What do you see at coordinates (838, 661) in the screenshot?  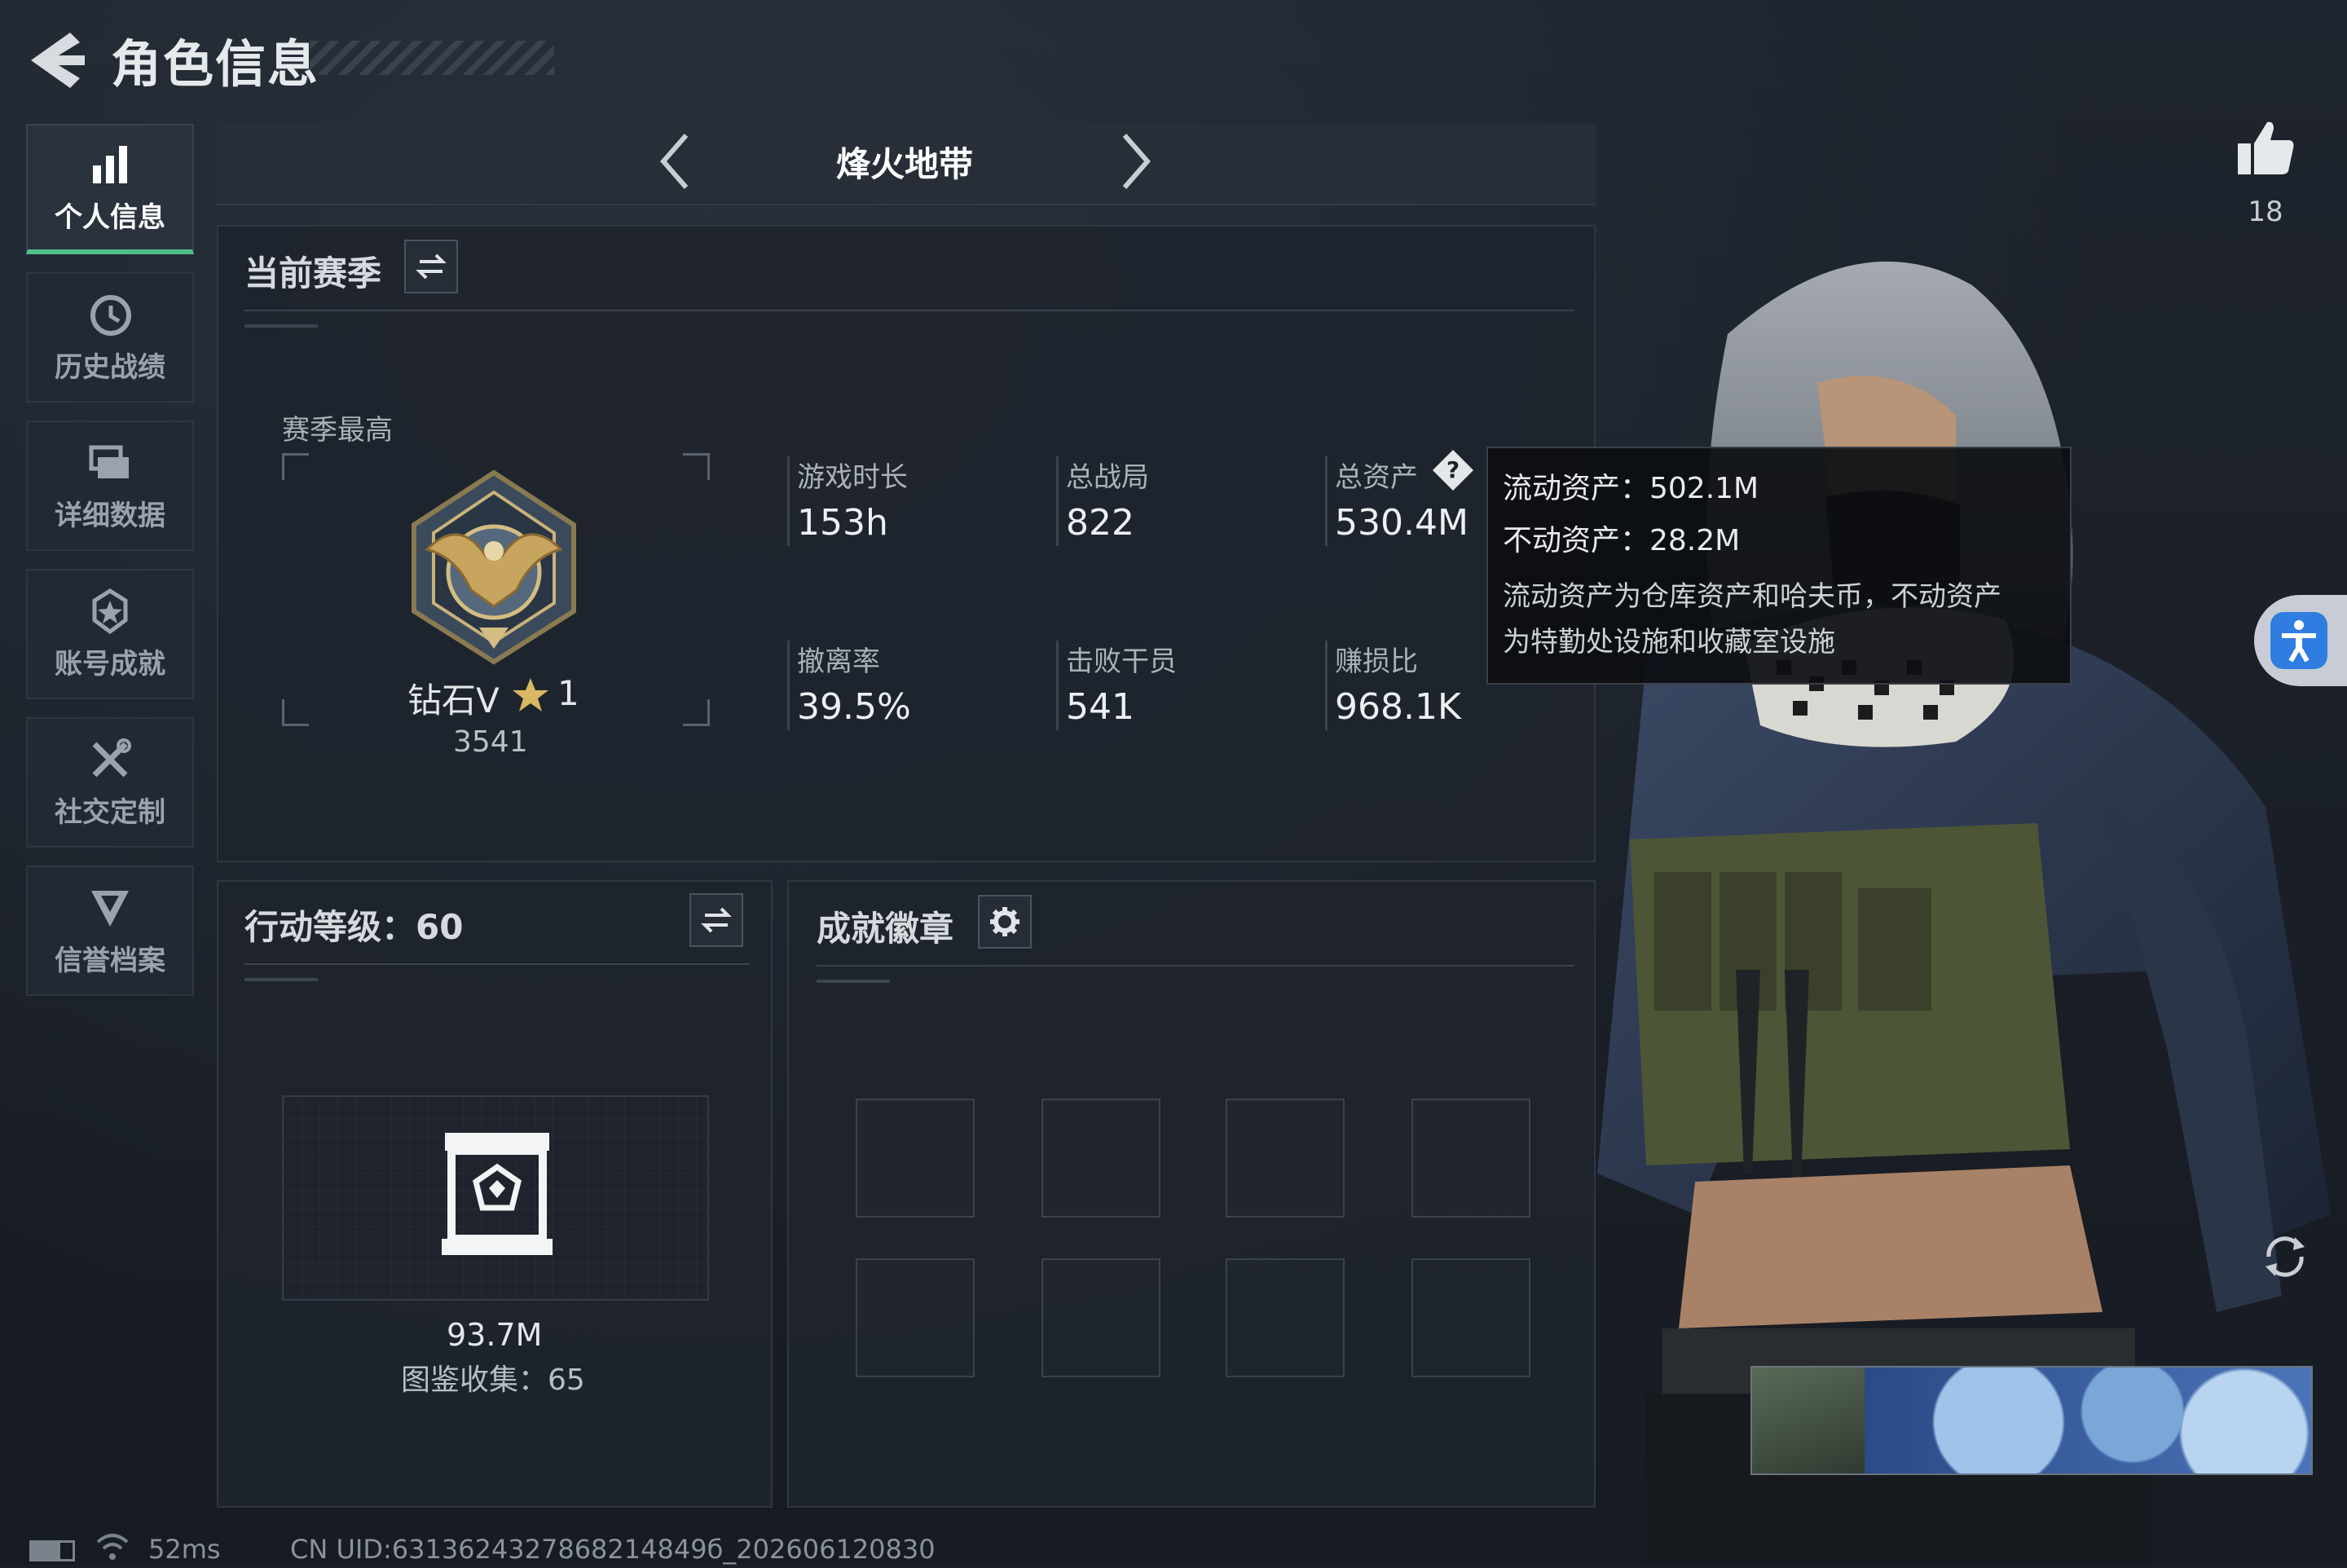 I see `stat-label: 撤离率` at bounding box center [838, 661].